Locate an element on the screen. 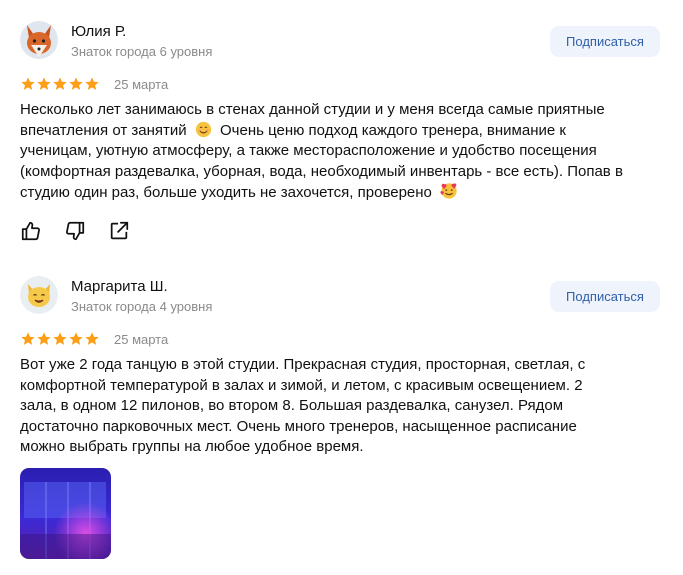 The image size is (683, 575). author-name: Юлия Р. is located at coordinates (98, 31).